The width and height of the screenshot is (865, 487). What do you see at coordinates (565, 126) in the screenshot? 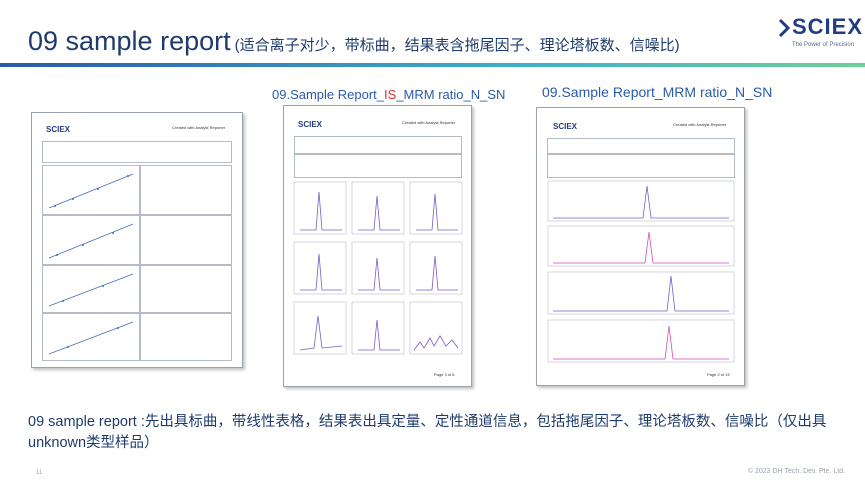
I see `doc3-logo: SCIEX` at bounding box center [565, 126].